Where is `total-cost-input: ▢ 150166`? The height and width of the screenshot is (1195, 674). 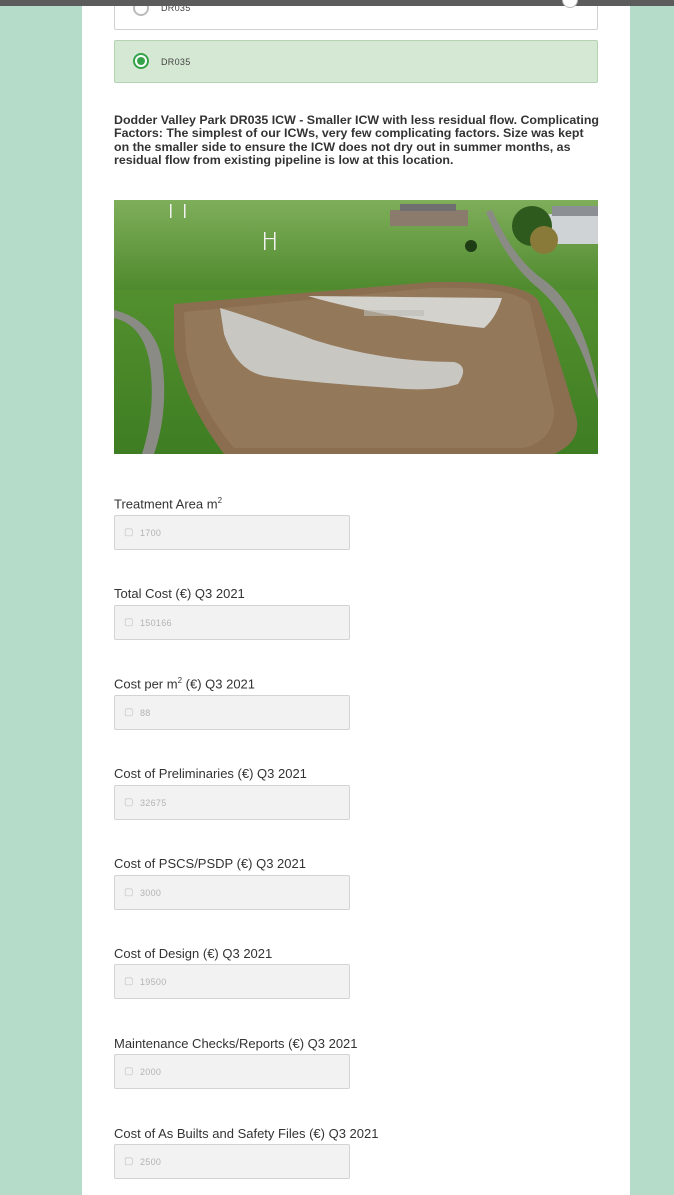
total-cost-input: ▢ 150166 is located at coordinates (232, 622).